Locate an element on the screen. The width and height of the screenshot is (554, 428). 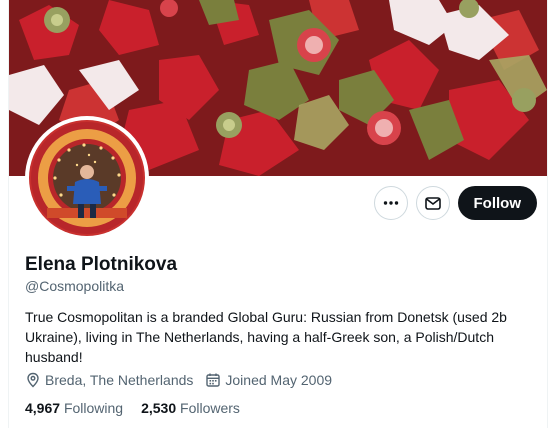
profile-name: Elena Plotnikova is located at coordinates (101, 264).